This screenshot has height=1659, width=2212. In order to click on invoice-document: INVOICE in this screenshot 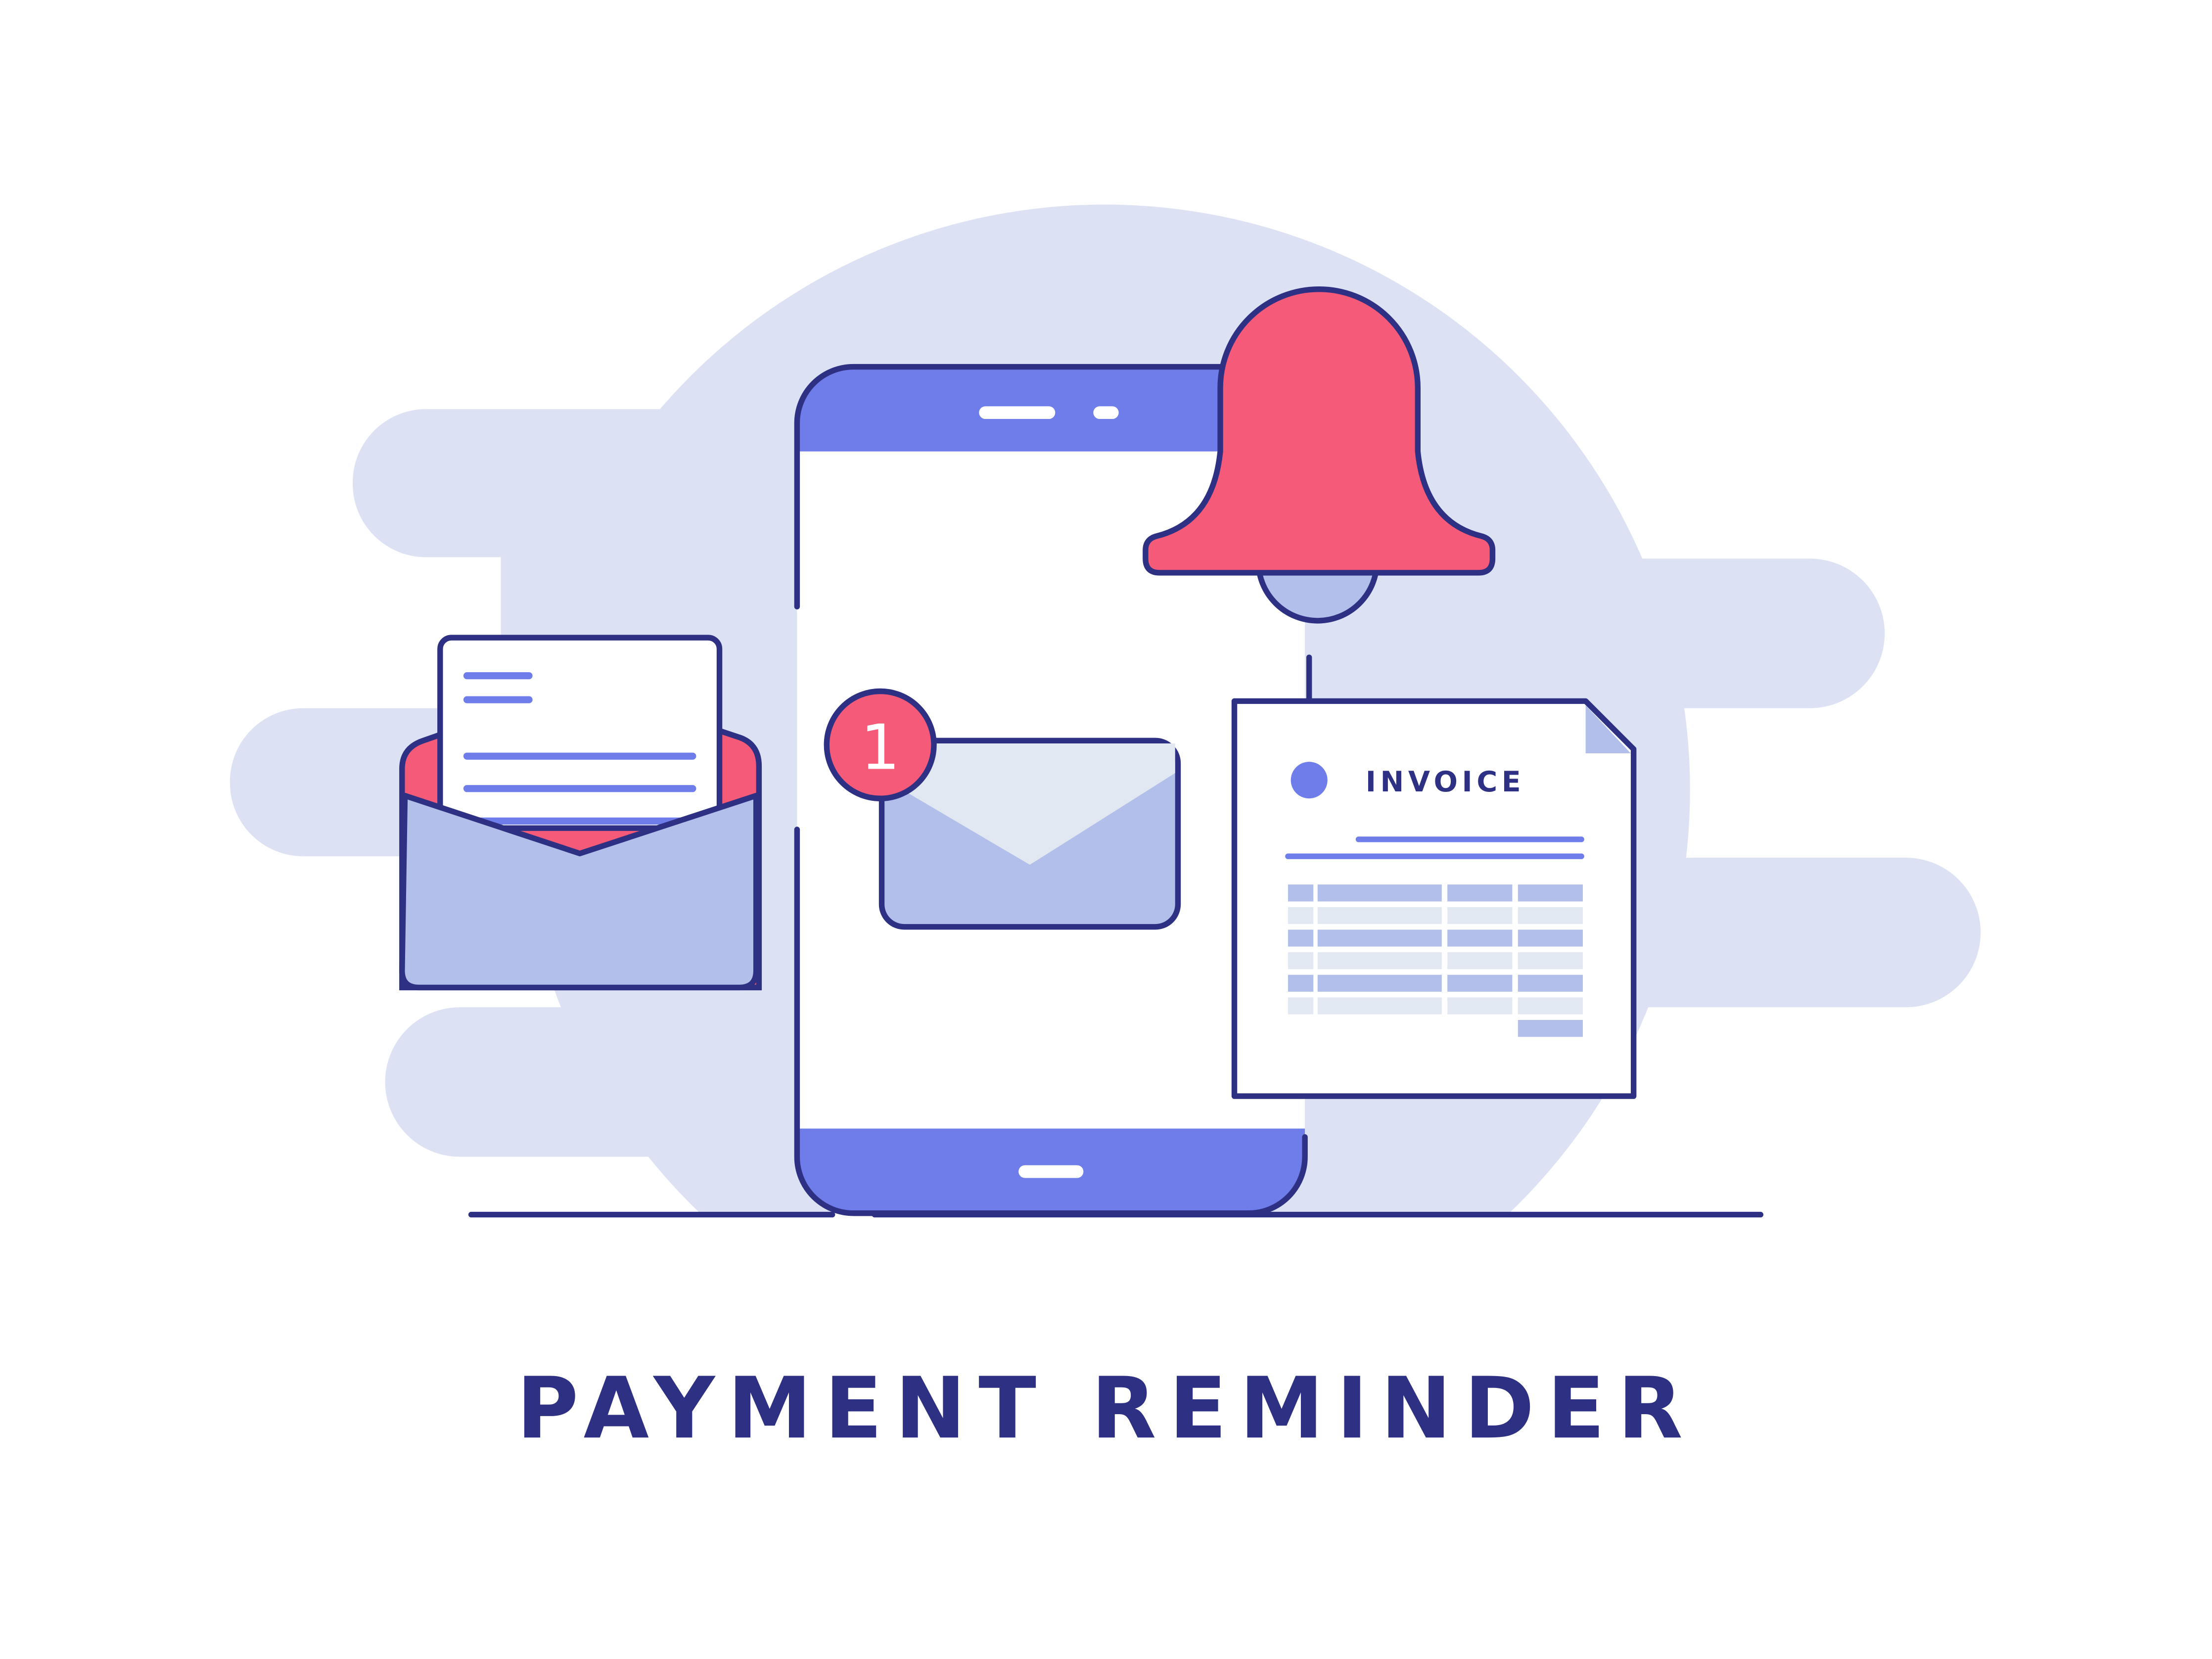, I will do `click(1434, 898)`.